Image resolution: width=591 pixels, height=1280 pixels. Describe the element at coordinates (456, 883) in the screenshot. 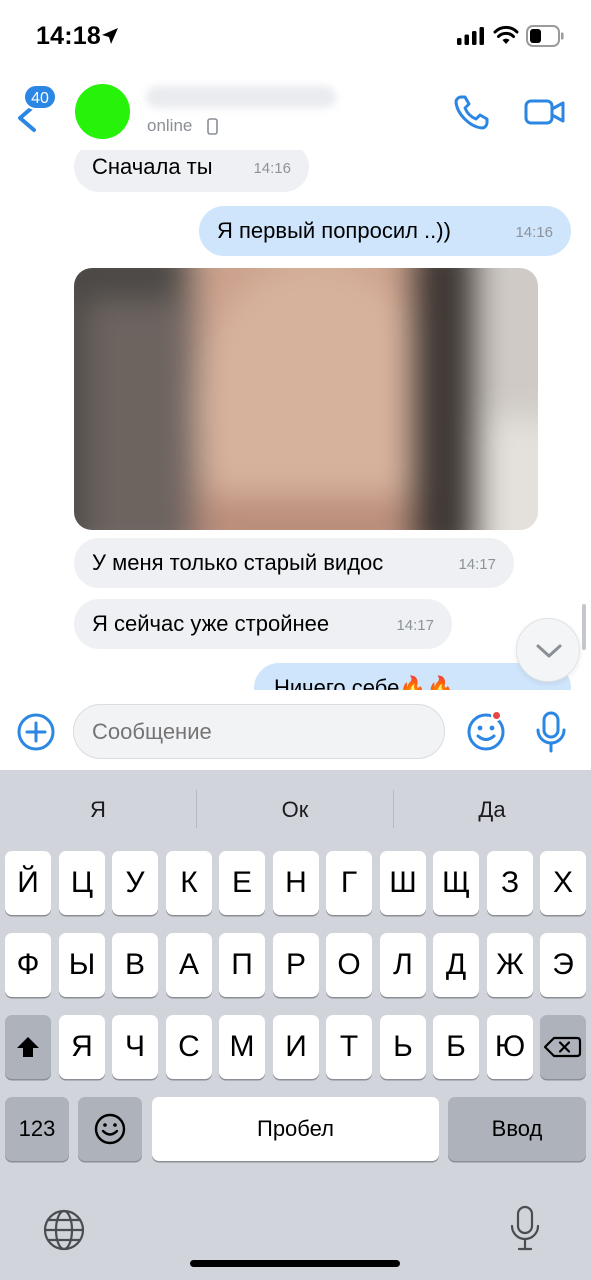

I see `key: Щ` at that location.